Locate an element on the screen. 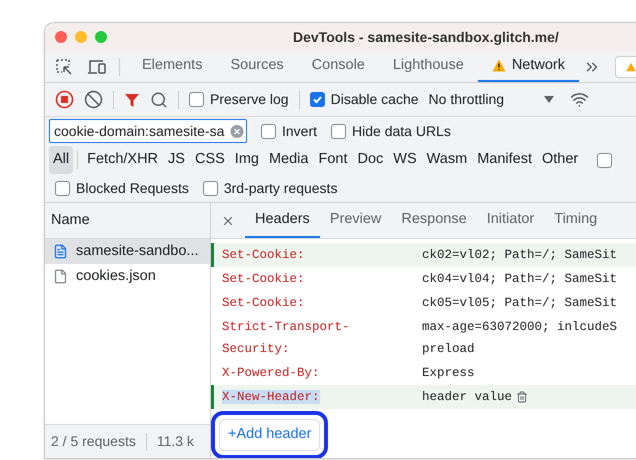  tab-label: Console is located at coordinates (338, 65).